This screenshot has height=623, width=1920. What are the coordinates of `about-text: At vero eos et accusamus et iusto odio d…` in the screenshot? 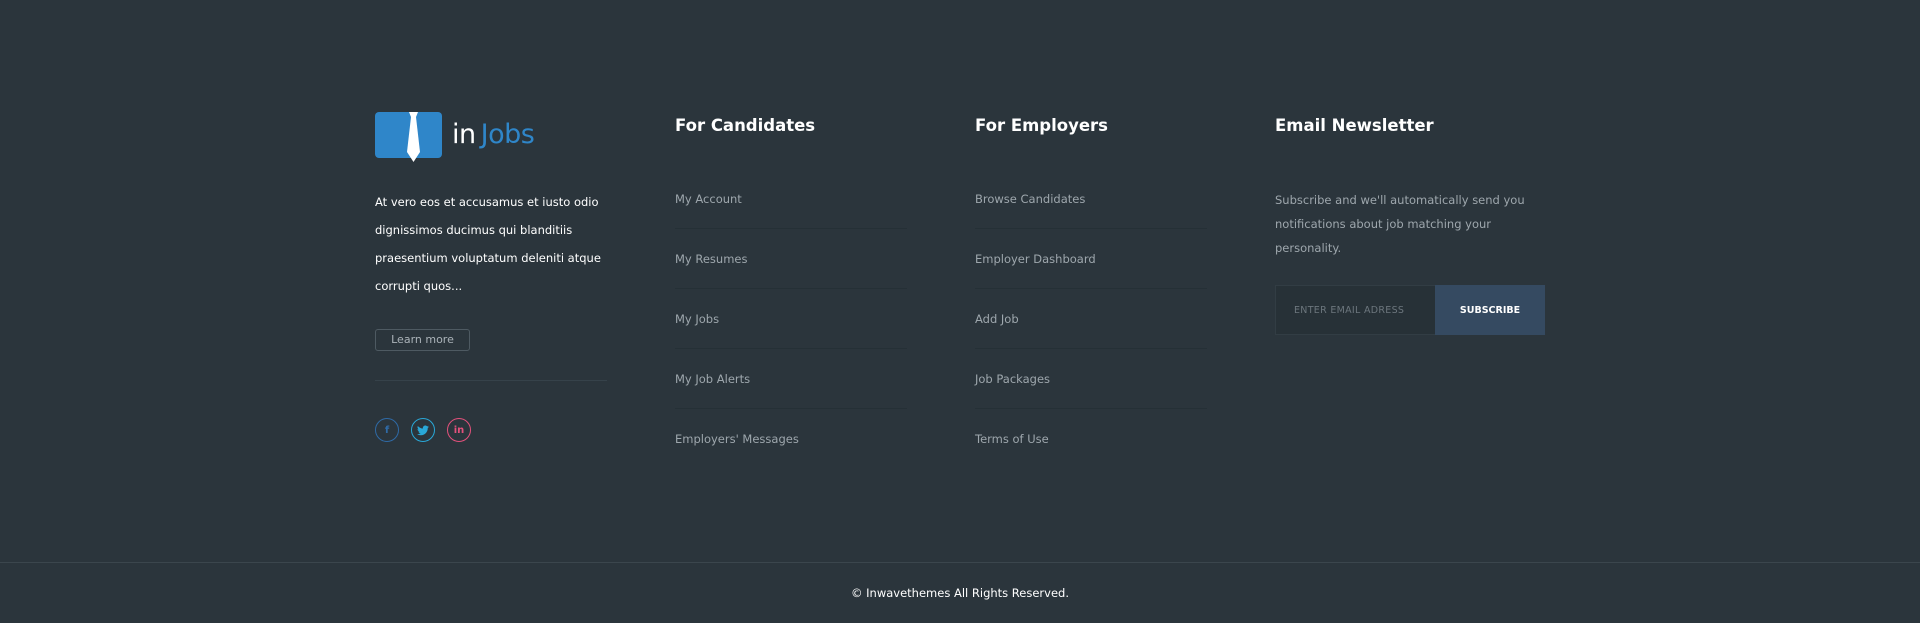 It's located at (488, 244).